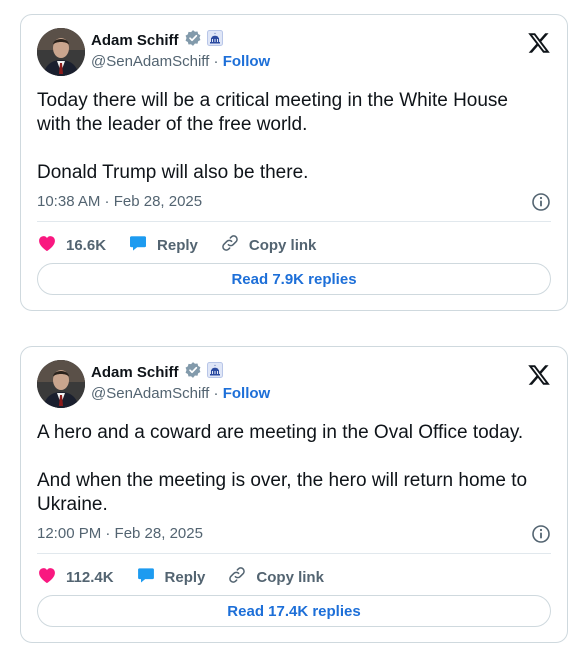  Describe the element at coordinates (86, 245) in the screenshot. I see `like-count: 16.6K` at that location.